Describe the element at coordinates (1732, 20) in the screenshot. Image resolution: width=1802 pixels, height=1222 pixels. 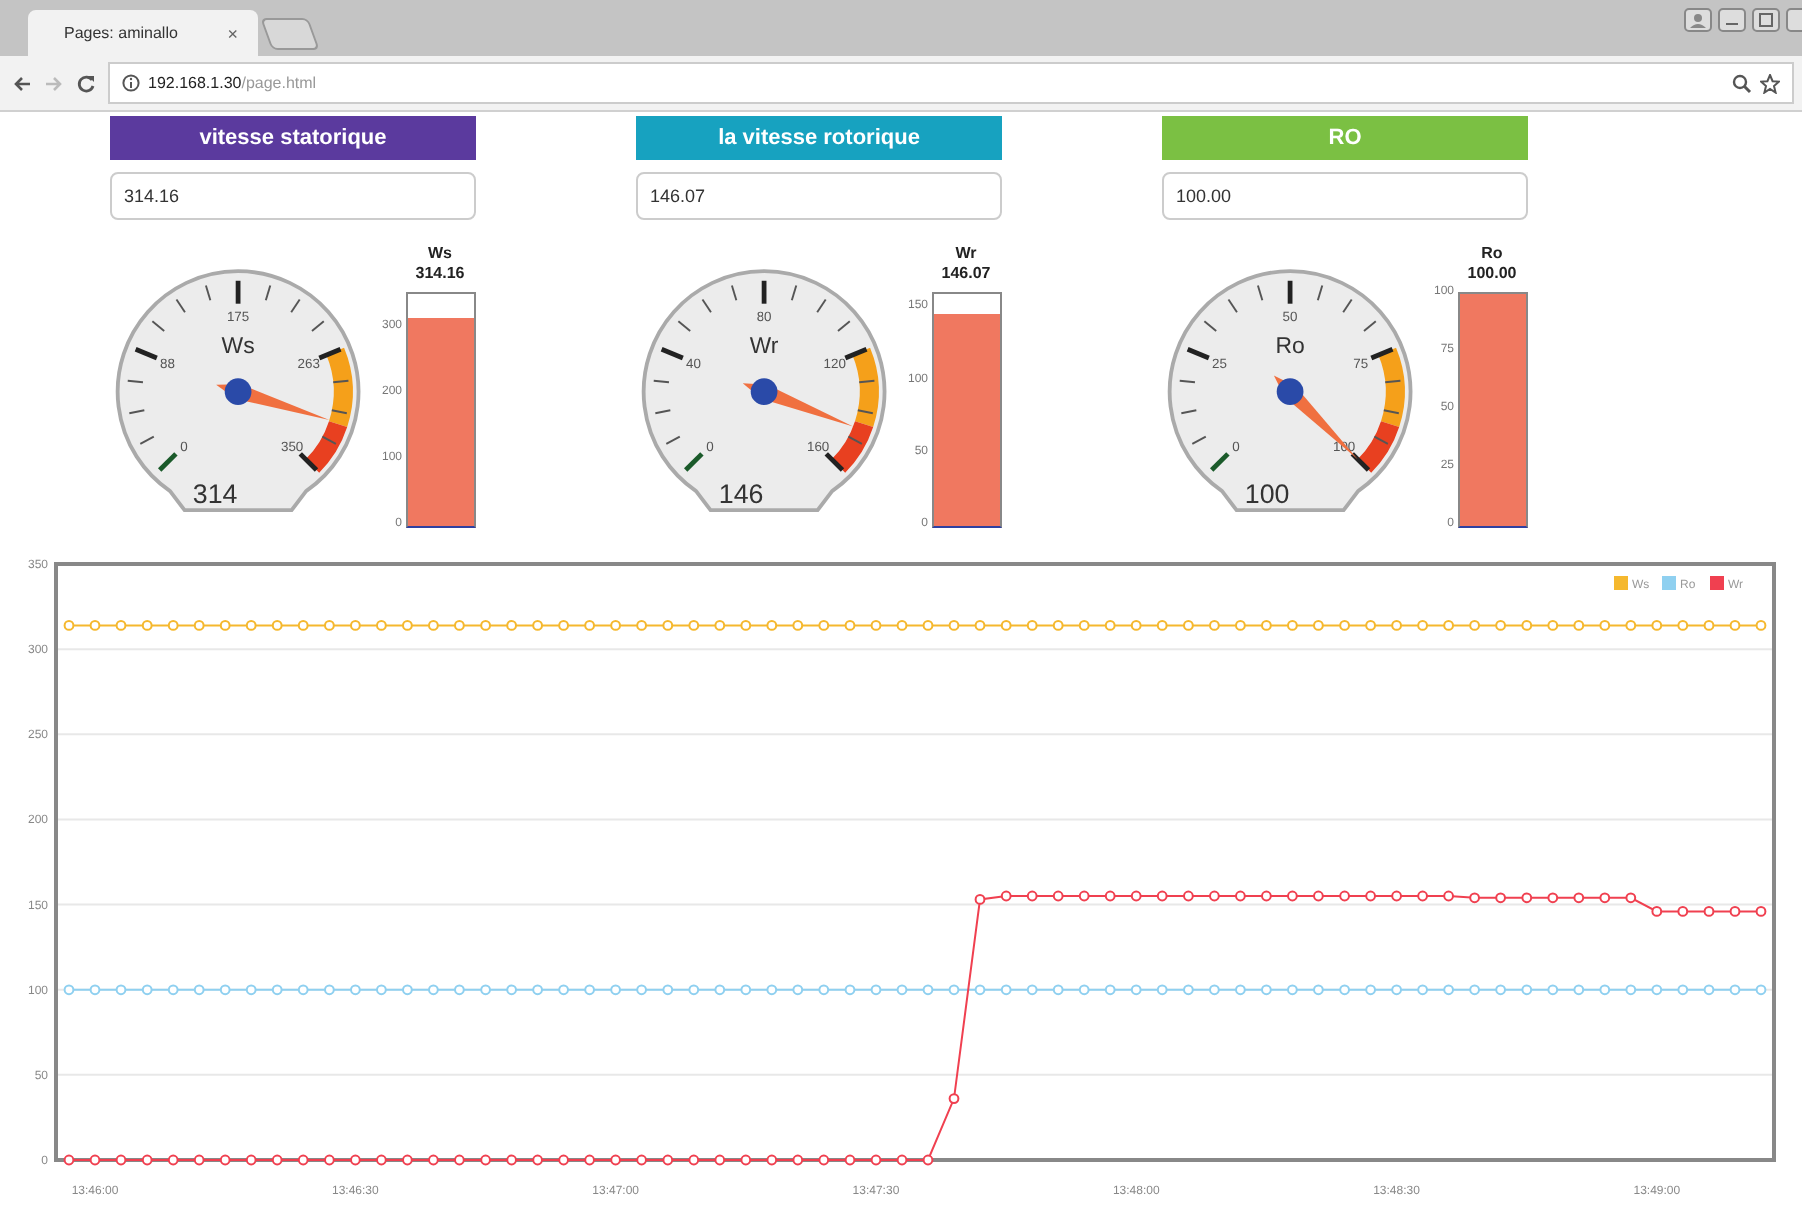
I see `minimize-icon` at that location.